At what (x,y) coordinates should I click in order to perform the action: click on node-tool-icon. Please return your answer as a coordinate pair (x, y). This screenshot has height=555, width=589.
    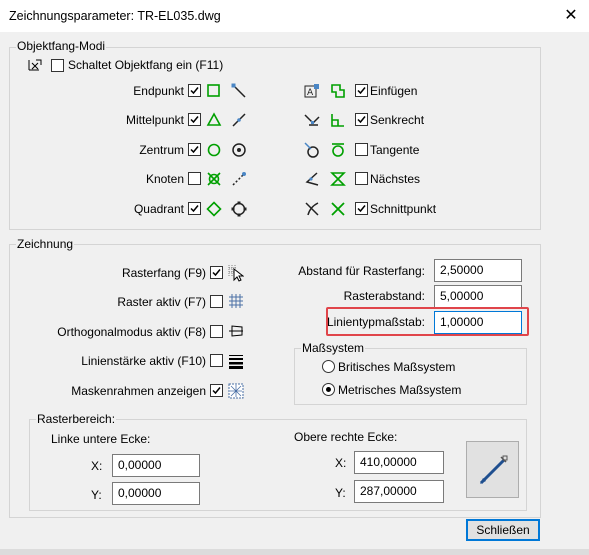
    Looking at the image, I should click on (239, 179).